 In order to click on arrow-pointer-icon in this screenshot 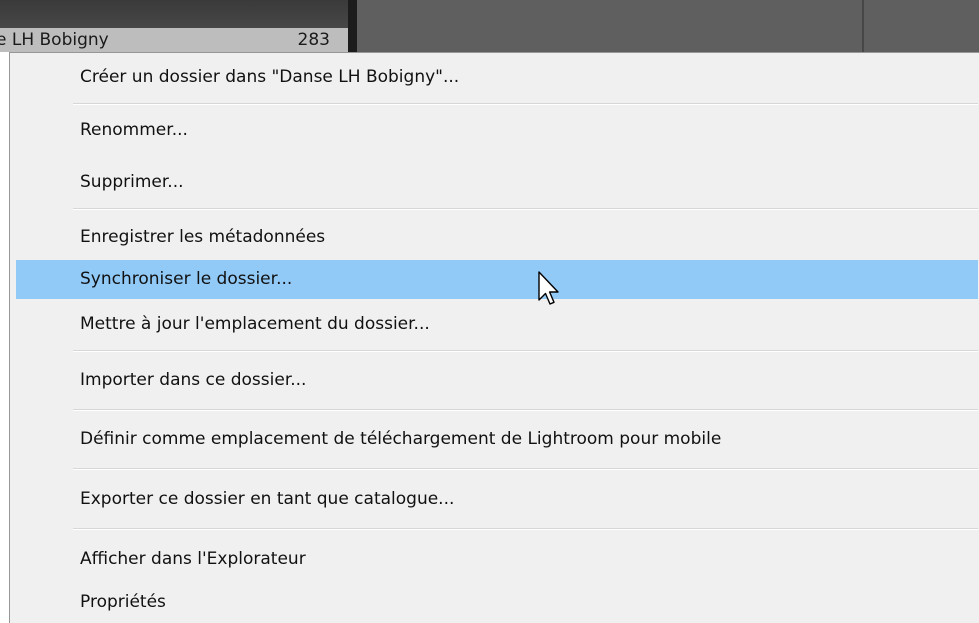, I will do `click(548, 288)`.